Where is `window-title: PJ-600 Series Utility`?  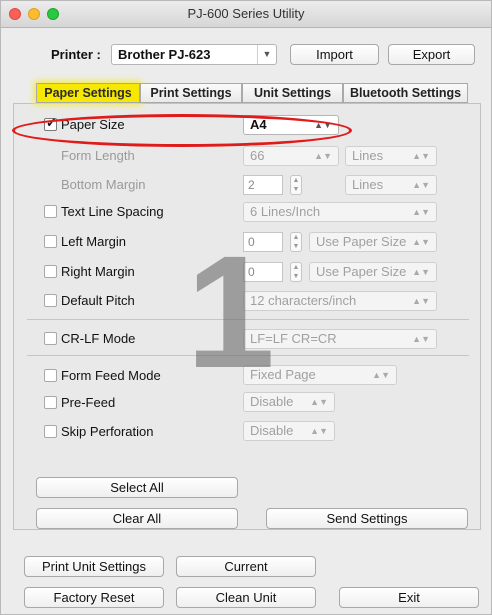 window-title: PJ-600 Series Utility is located at coordinates (246, 13).